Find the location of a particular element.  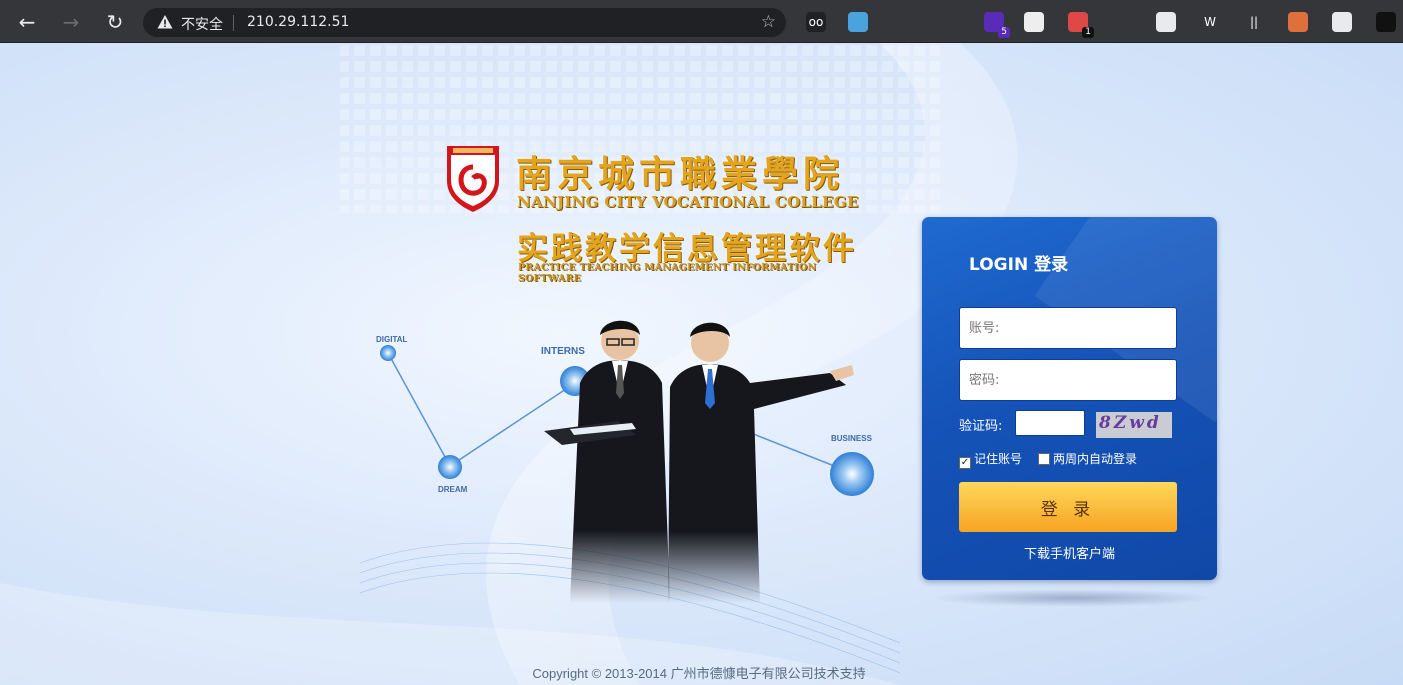

college-name-cn: 南京城市職業學院 is located at coordinates (680, 174).